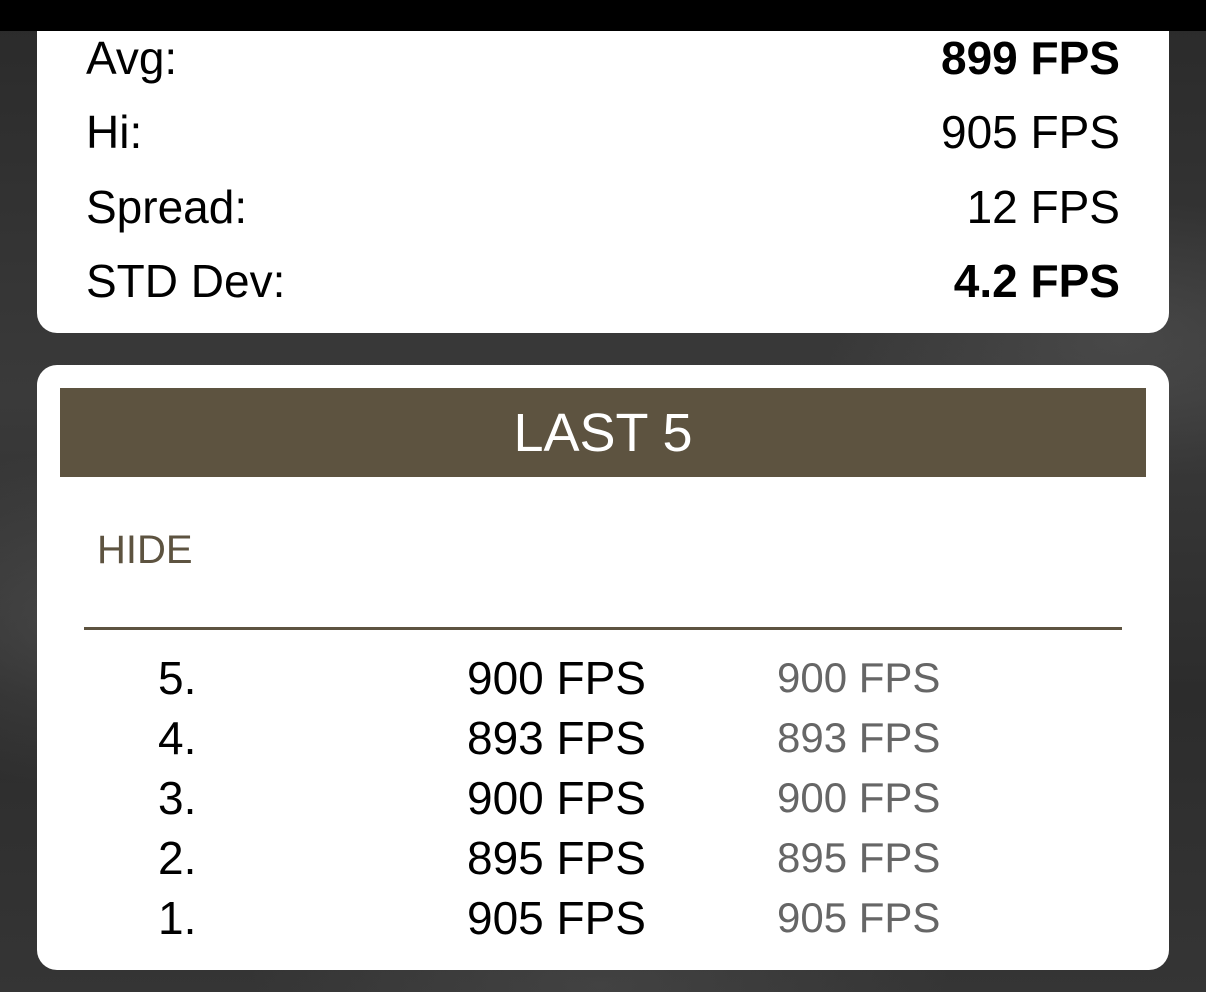 The image size is (1206, 992). I want to click on shot-number: 5., so click(177, 678).